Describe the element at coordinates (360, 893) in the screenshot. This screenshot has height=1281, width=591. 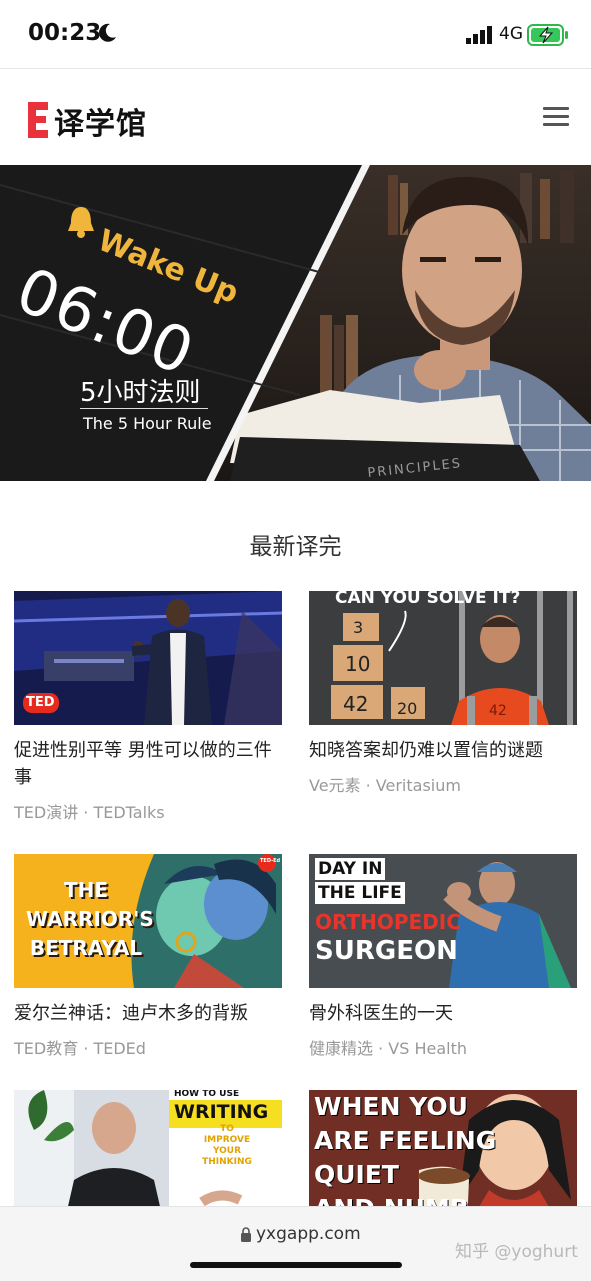
I see `thumb-title-line: THE LIFE` at that location.